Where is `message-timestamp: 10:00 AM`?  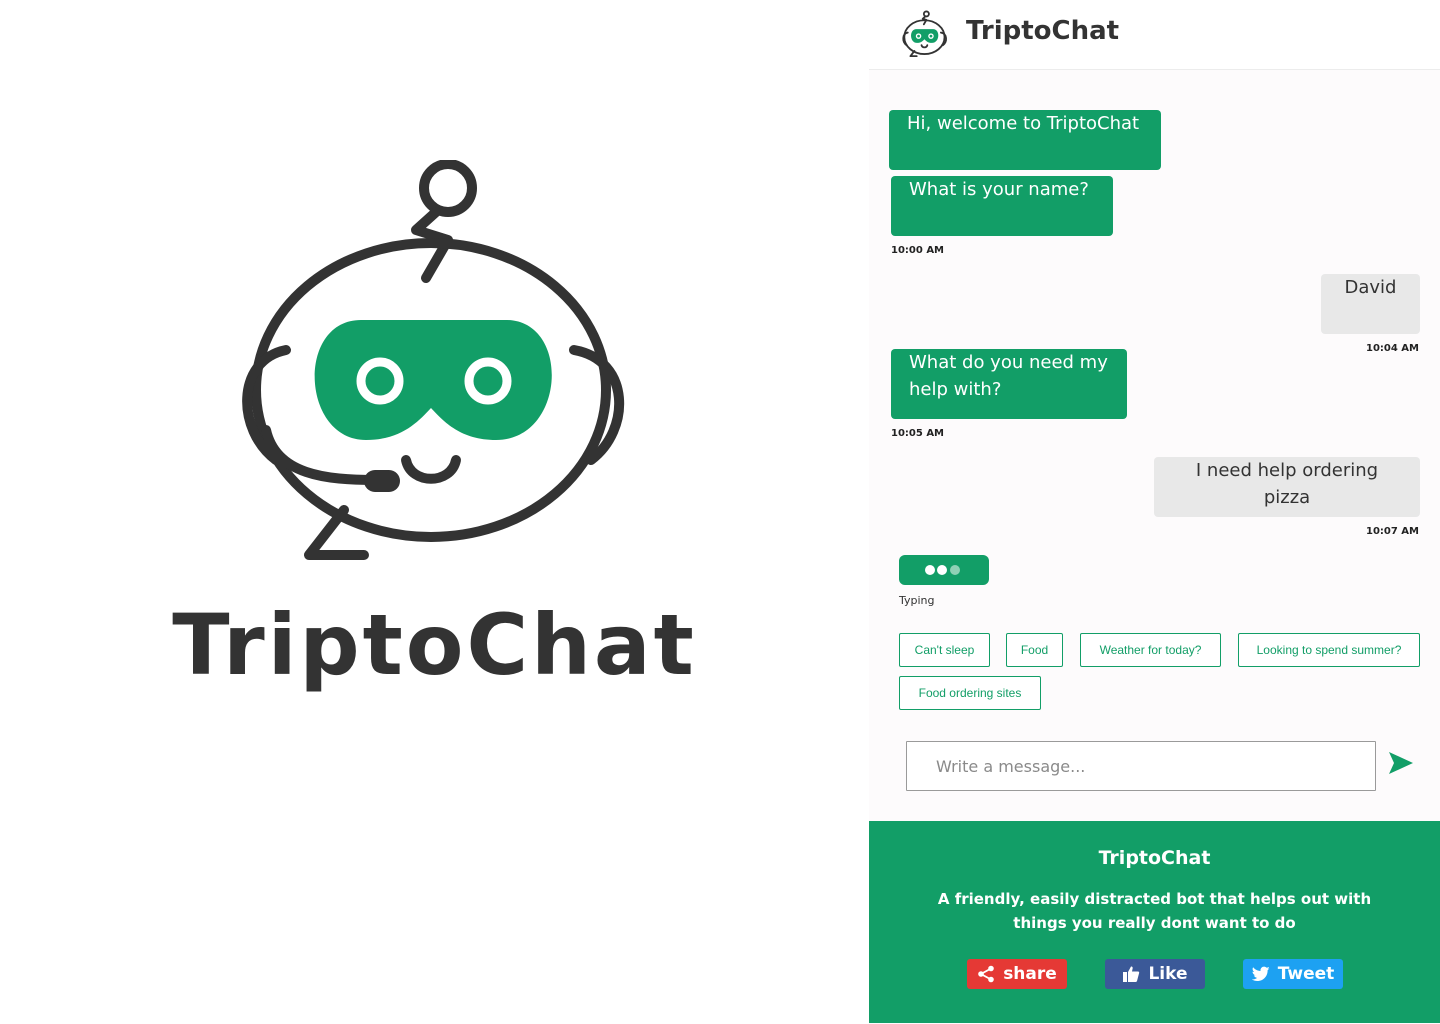
message-timestamp: 10:00 AM is located at coordinates (918, 250).